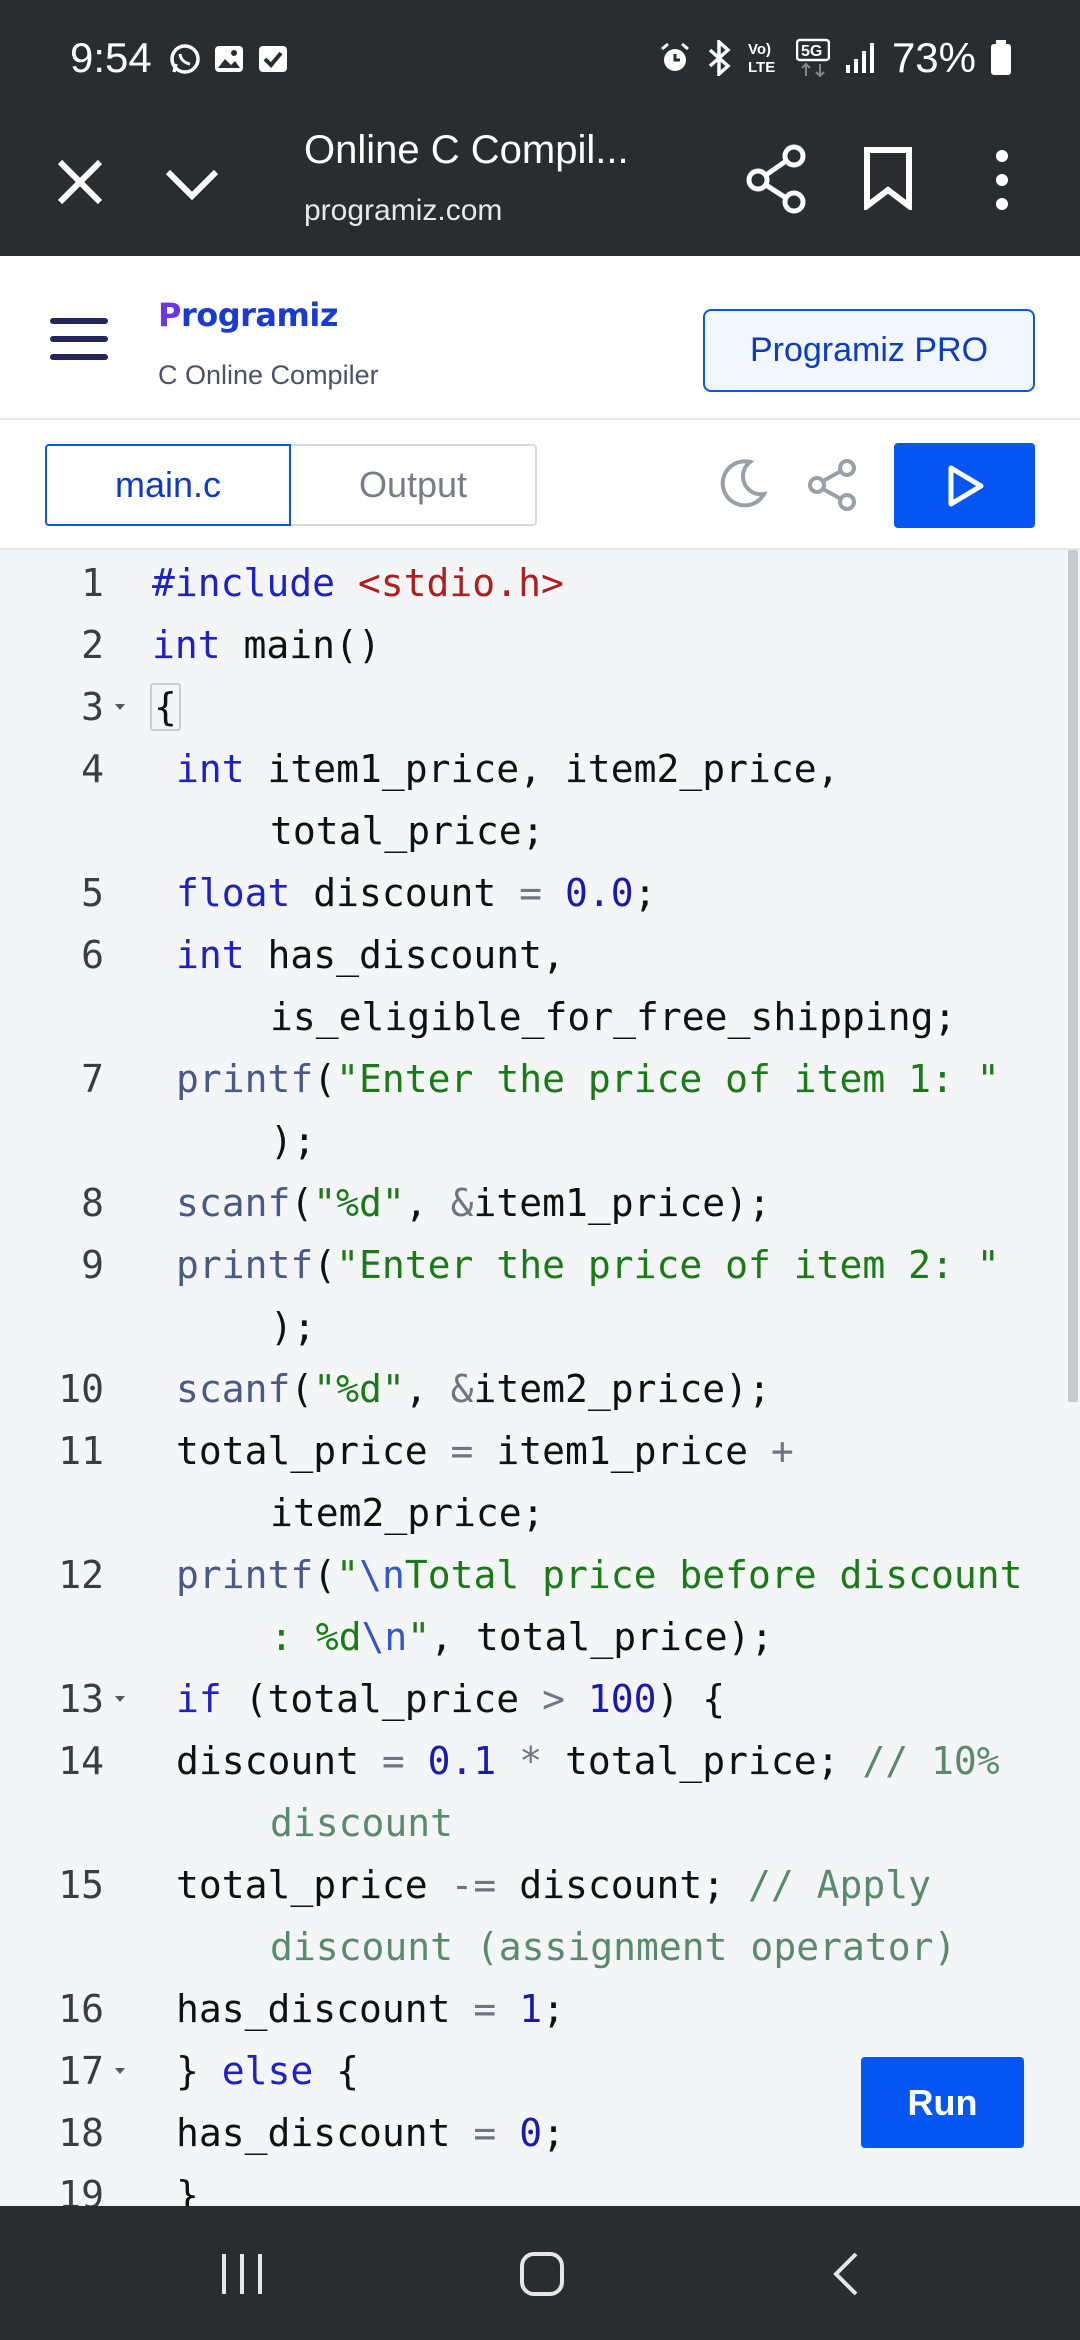 This screenshot has width=1080, height=2340. What do you see at coordinates (1002, 180) in the screenshot?
I see `more-vert-icon` at bounding box center [1002, 180].